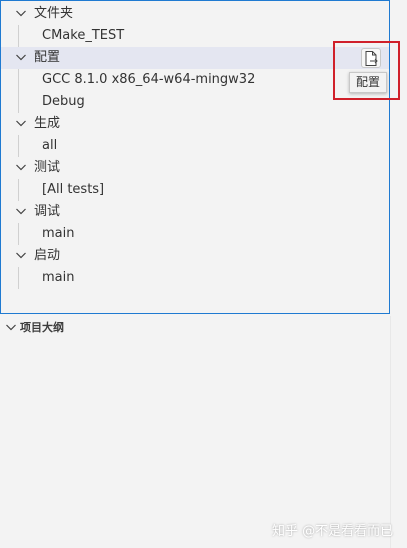 This screenshot has width=407, height=548. What do you see at coordinates (195, 14) in the screenshot?
I see `tree-section-folder: 文件夹` at bounding box center [195, 14].